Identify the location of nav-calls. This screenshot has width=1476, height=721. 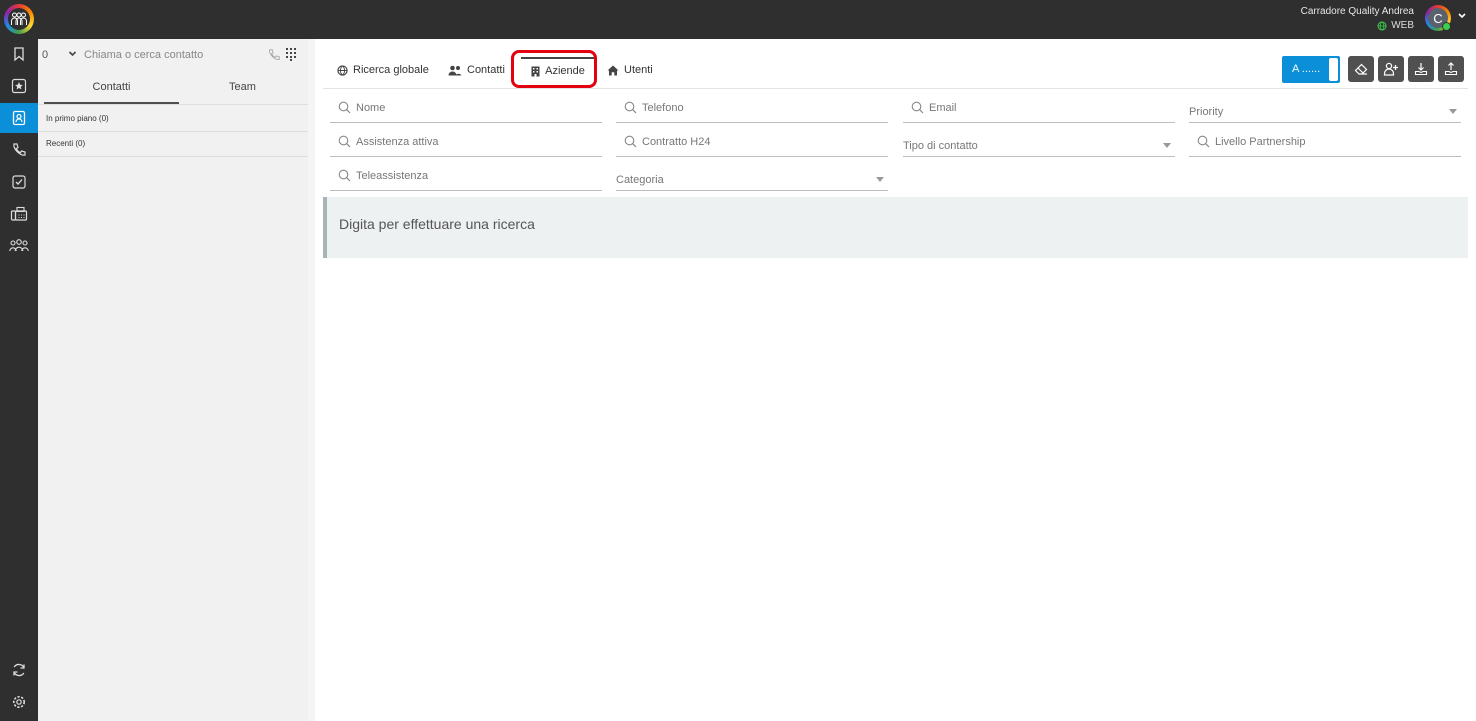
(19, 150).